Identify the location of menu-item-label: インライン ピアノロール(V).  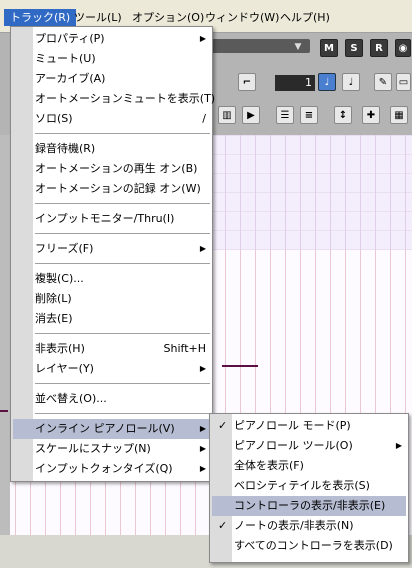
(105, 428).